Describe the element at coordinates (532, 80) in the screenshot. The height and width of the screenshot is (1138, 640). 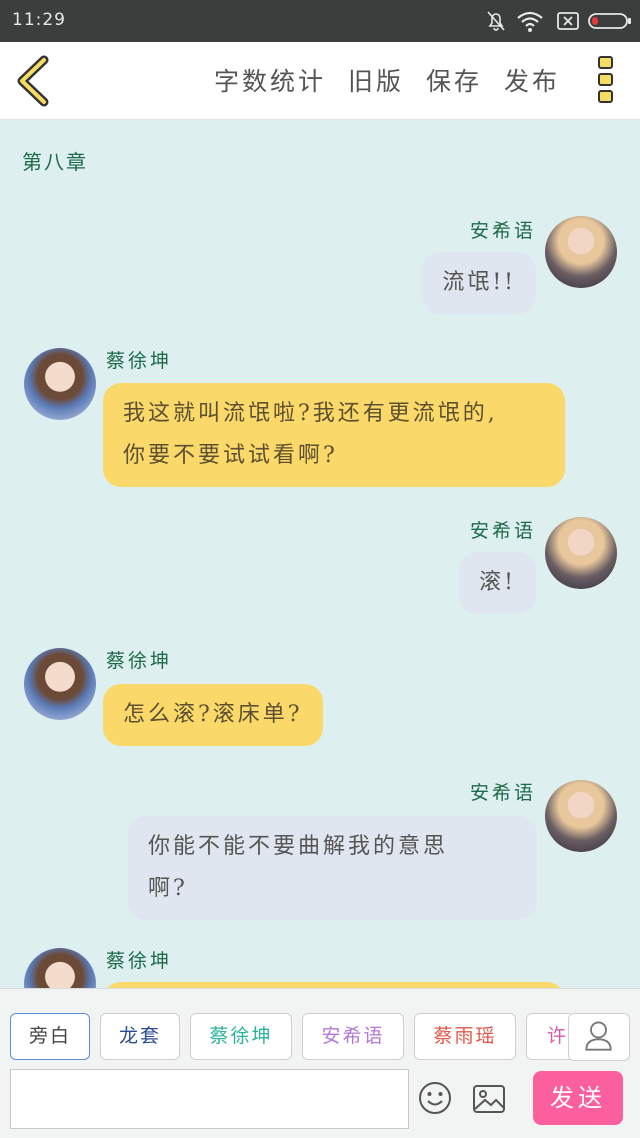
I see `publish-button: 发布` at that location.